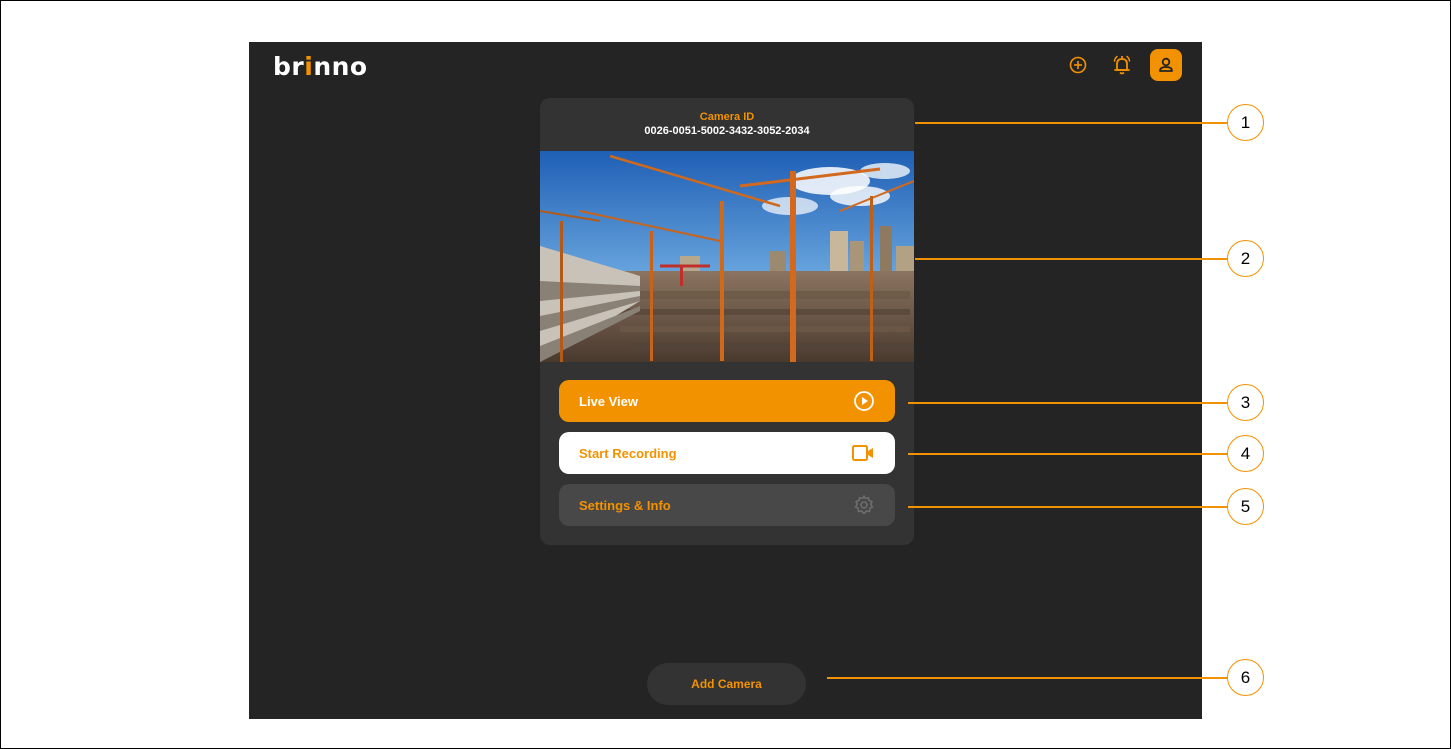 This screenshot has height=749, width=1451. I want to click on top-toolbar, so click(1122, 65).